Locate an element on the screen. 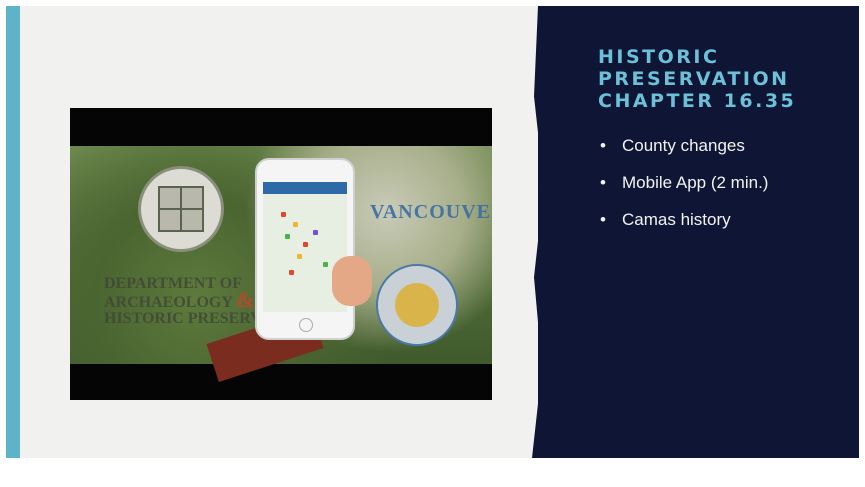 Image resolution: width=865 pixels, height=487 pixels. slide-title: HISTORIC PRESERVATION CHAPTER 16.35 is located at coordinates (697, 79).